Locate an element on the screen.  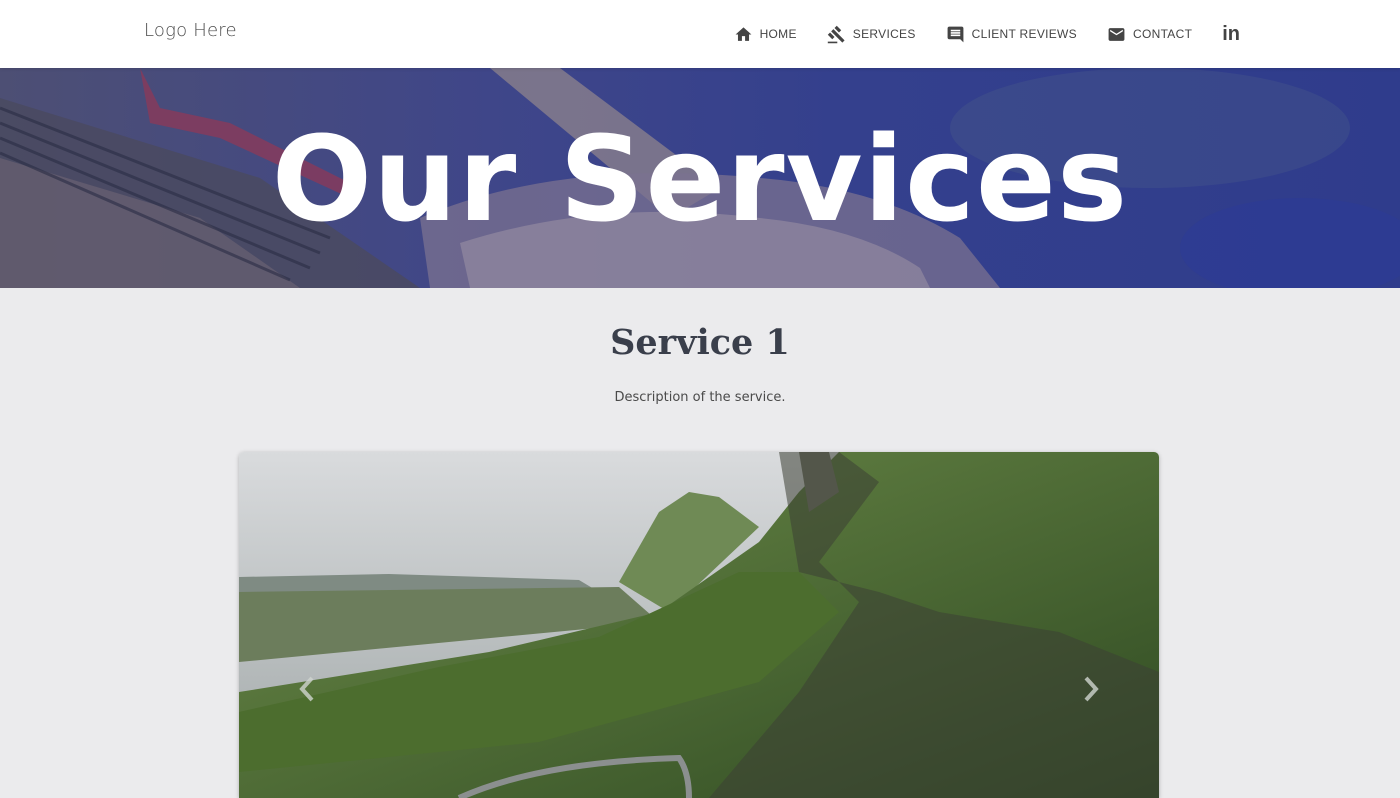
nav-item-label: CONTACT is located at coordinates (1163, 34).